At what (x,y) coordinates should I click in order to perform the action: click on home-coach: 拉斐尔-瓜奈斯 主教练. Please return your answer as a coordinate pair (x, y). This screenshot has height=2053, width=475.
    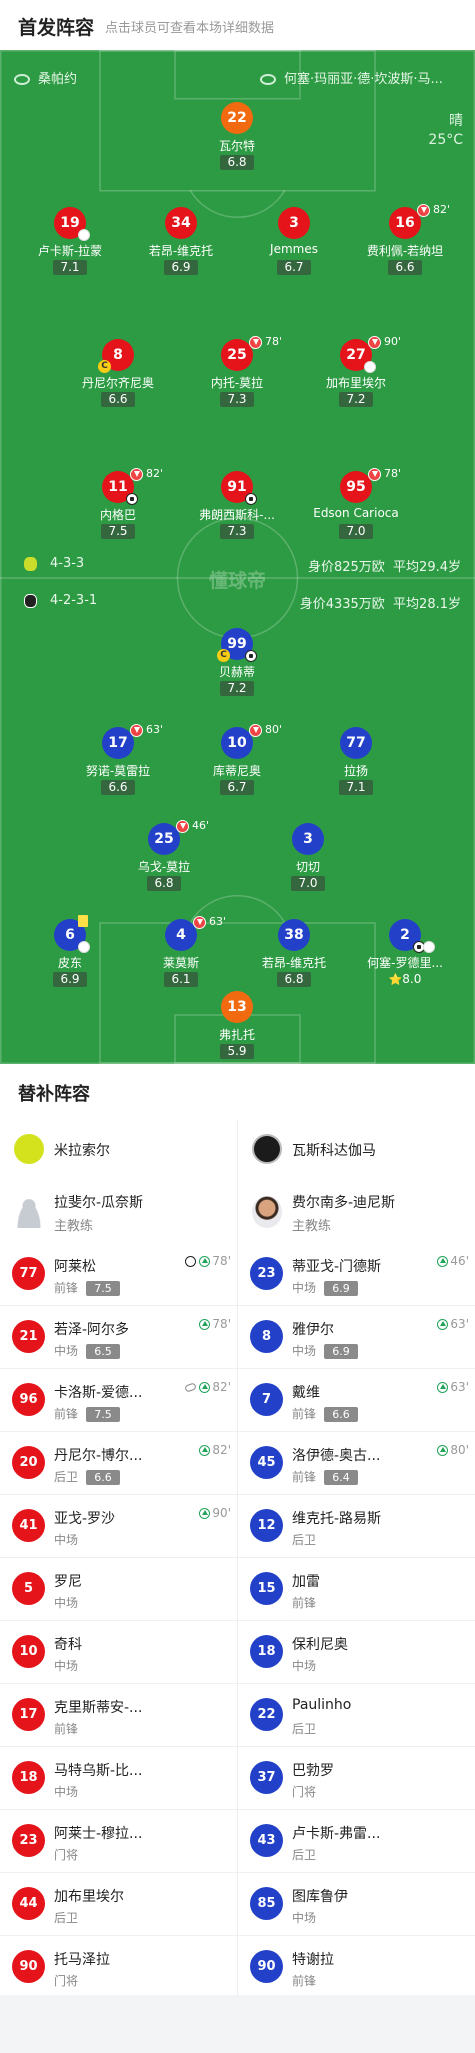
    Looking at the image, I should click on (118, 1213).